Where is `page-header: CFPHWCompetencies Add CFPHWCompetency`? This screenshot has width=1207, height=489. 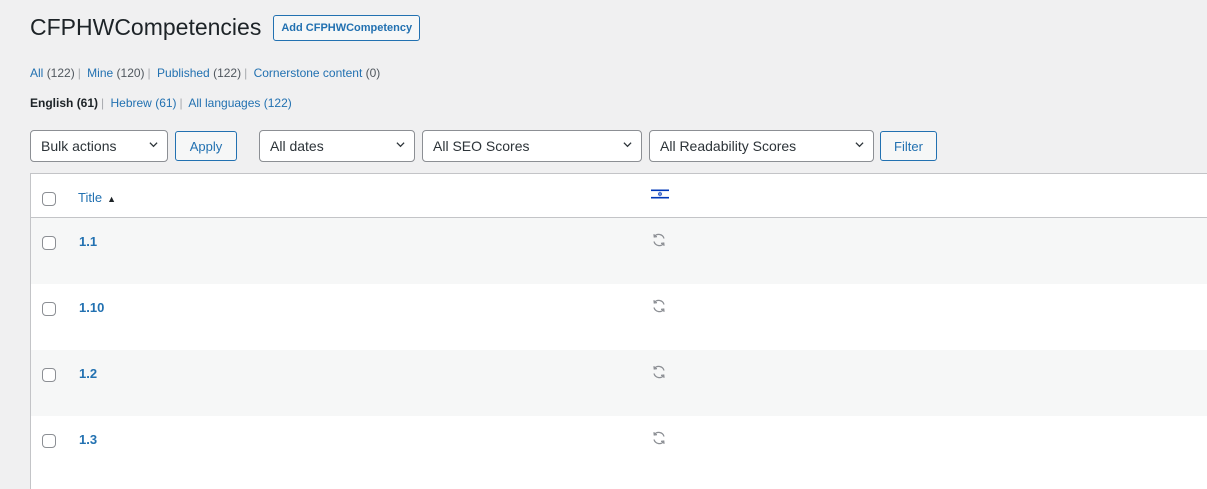
page-header: CFPHWCompetencies Add CFPHWCompetency is located at coordinates (225, 27).